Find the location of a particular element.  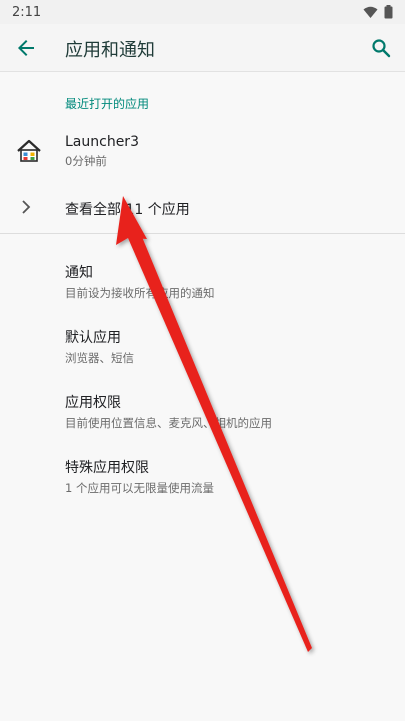

launcher-home-icon is located at coordinates (29, 150).